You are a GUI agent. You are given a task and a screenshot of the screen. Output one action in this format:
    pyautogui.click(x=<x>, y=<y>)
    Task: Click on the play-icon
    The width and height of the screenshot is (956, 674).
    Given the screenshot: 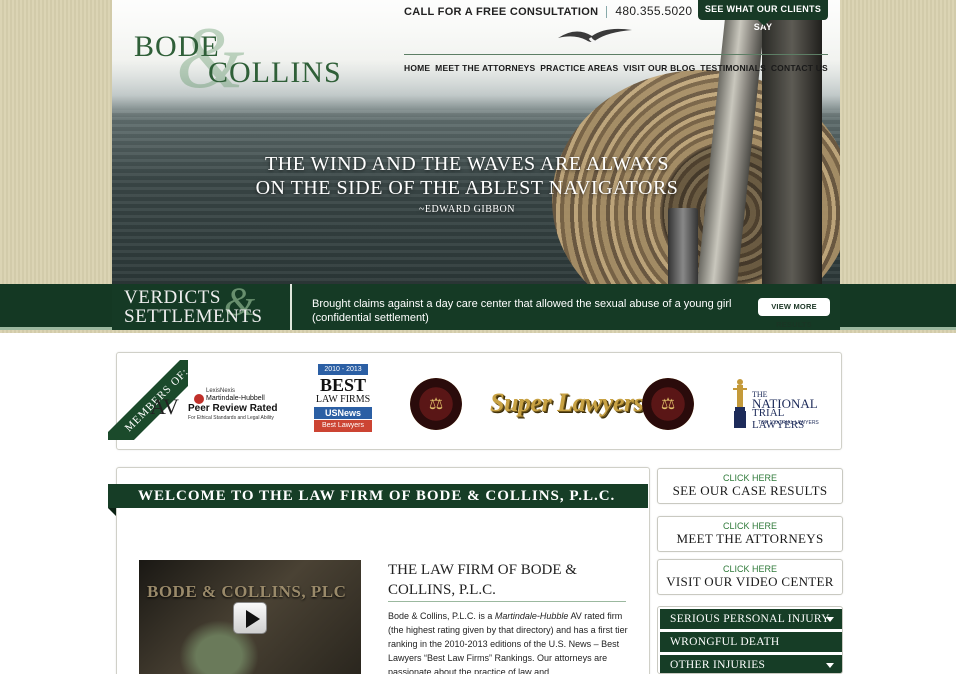 What is the action you would take?
    pyautogui.click(x=250, y=618)
    